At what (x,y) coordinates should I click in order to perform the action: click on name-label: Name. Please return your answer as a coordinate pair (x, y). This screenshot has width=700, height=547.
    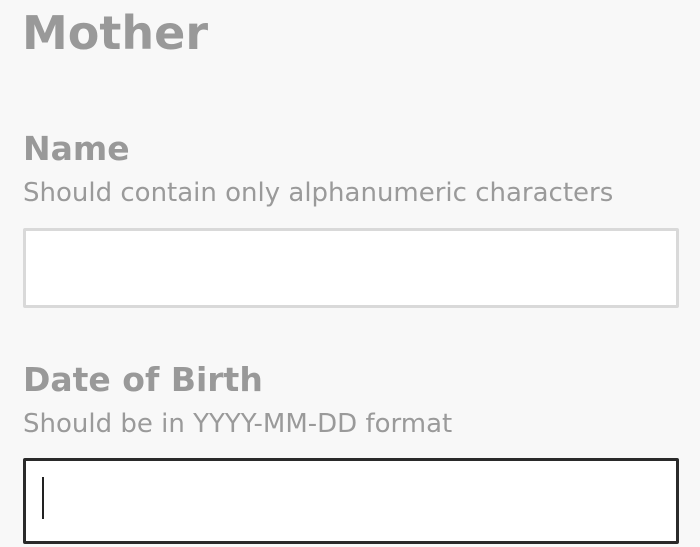
    Looking at the image, I should click on (76, 148).